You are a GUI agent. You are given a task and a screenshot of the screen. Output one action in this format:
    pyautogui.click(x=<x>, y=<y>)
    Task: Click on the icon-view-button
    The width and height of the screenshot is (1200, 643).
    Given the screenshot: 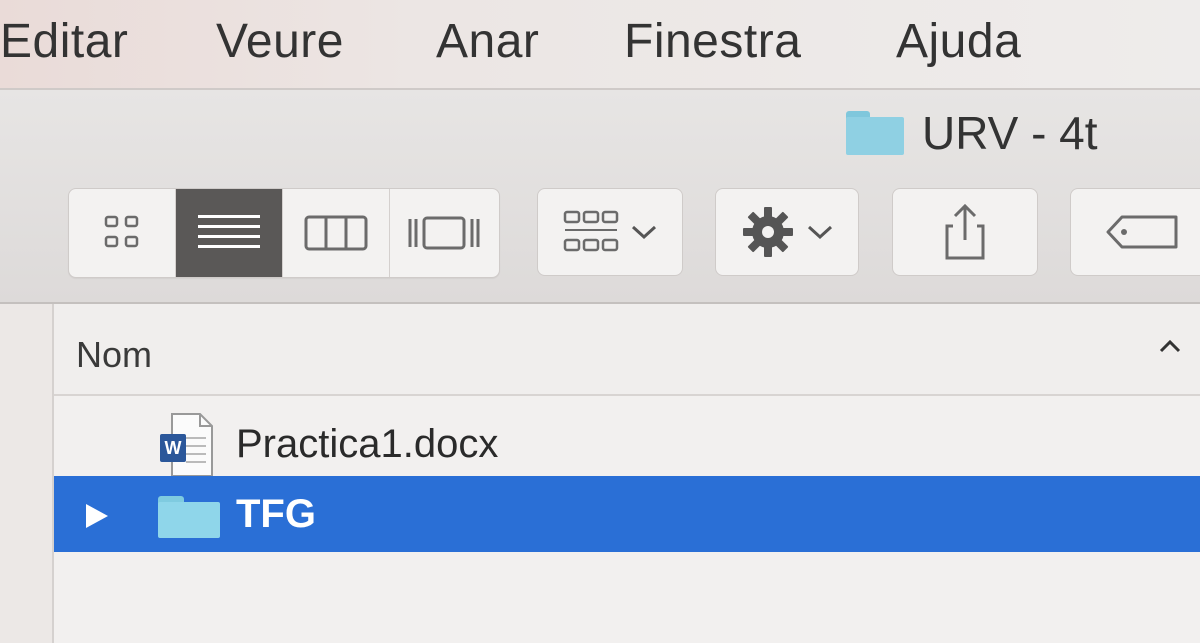 What is the action you would take?
    pyautogui.click(x=122, y=233)
    